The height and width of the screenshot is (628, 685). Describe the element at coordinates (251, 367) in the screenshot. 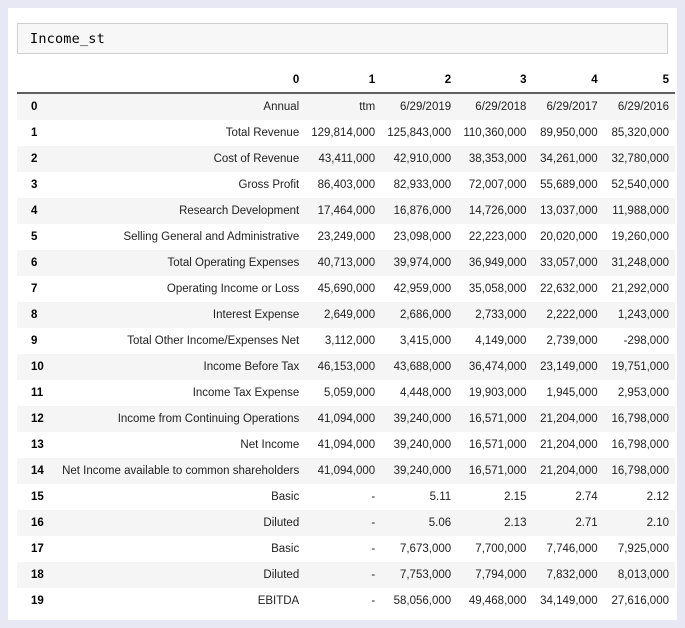

I see `row-label: Income Before Tax` at that location.